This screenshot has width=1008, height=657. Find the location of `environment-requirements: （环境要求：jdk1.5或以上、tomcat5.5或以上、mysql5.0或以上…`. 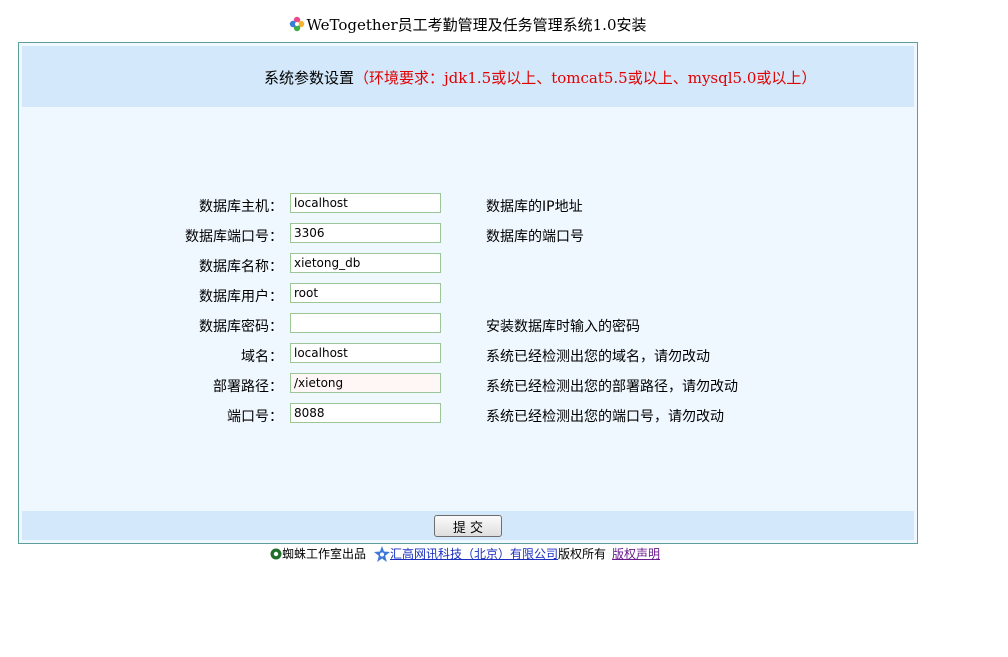

environment-requirements: （环境要求：jdk1.5或以上、tomcat5.5或以上、mysql5.0或以上… is located at coordinates (585, 78).